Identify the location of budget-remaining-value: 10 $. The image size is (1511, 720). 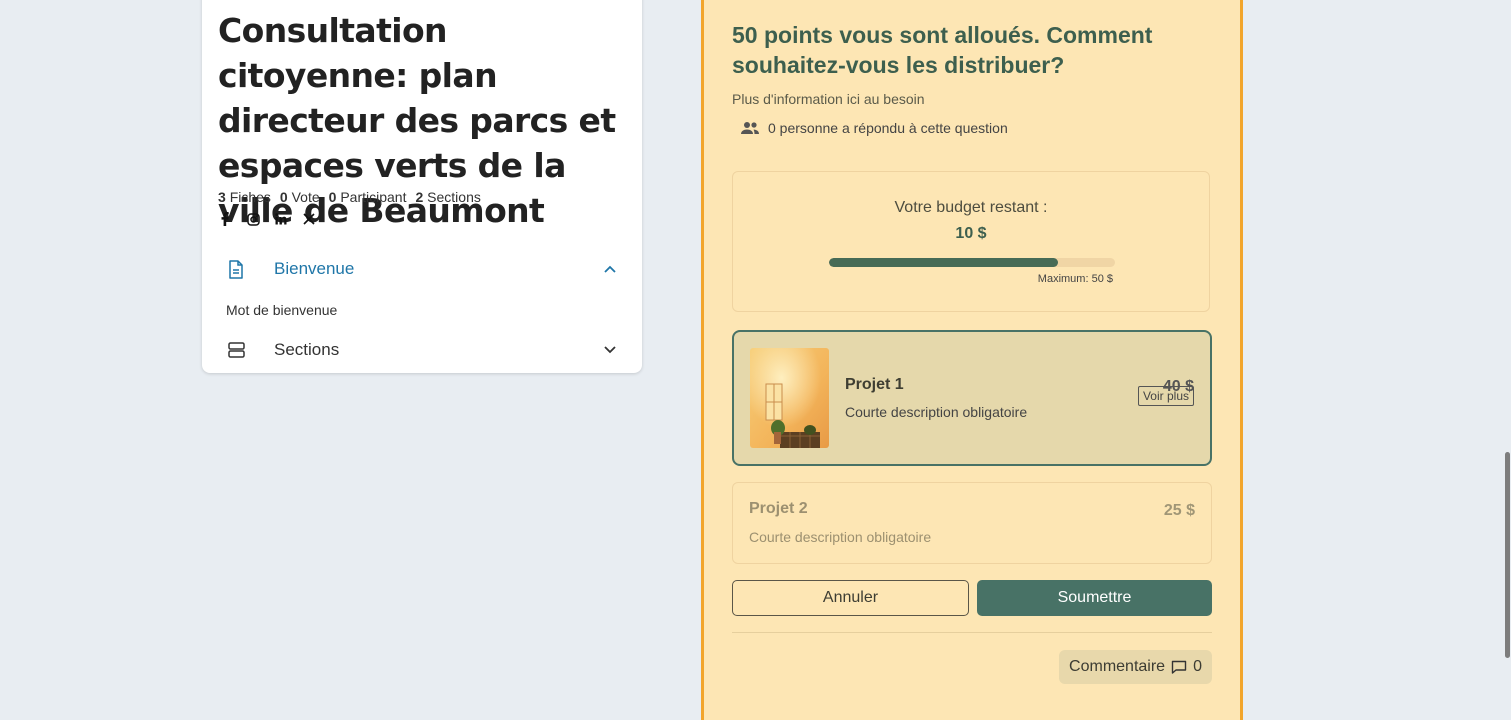
(971, 233).